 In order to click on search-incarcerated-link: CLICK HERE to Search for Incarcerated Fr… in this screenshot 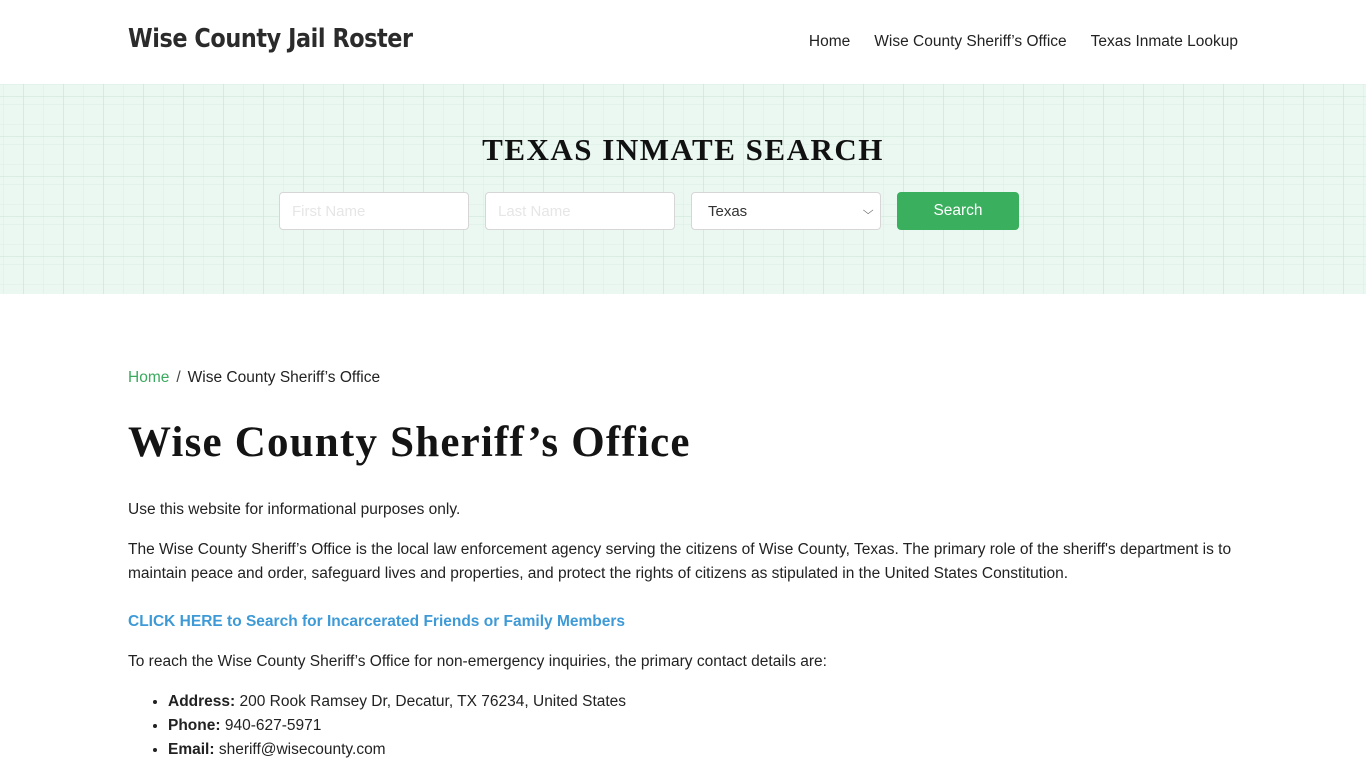, I will do `click(376, 621)`.